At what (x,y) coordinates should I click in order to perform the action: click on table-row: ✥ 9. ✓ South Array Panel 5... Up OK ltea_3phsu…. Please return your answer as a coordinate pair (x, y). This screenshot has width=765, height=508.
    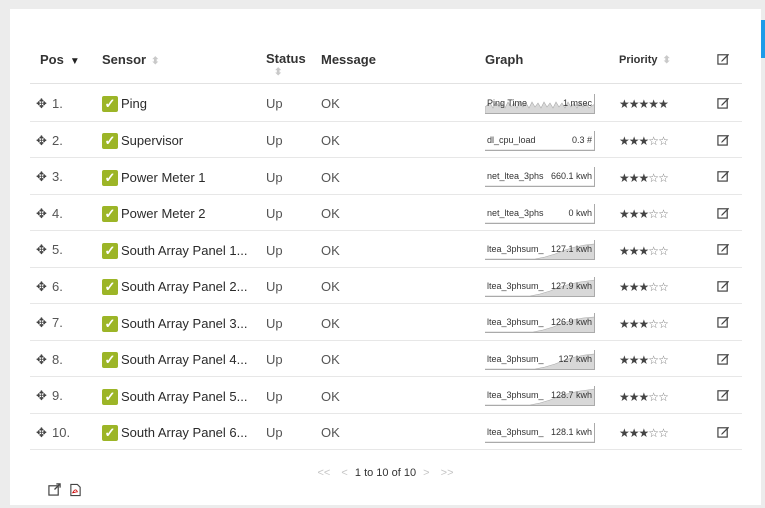
    Looking at the image, I should click on (386, 395).